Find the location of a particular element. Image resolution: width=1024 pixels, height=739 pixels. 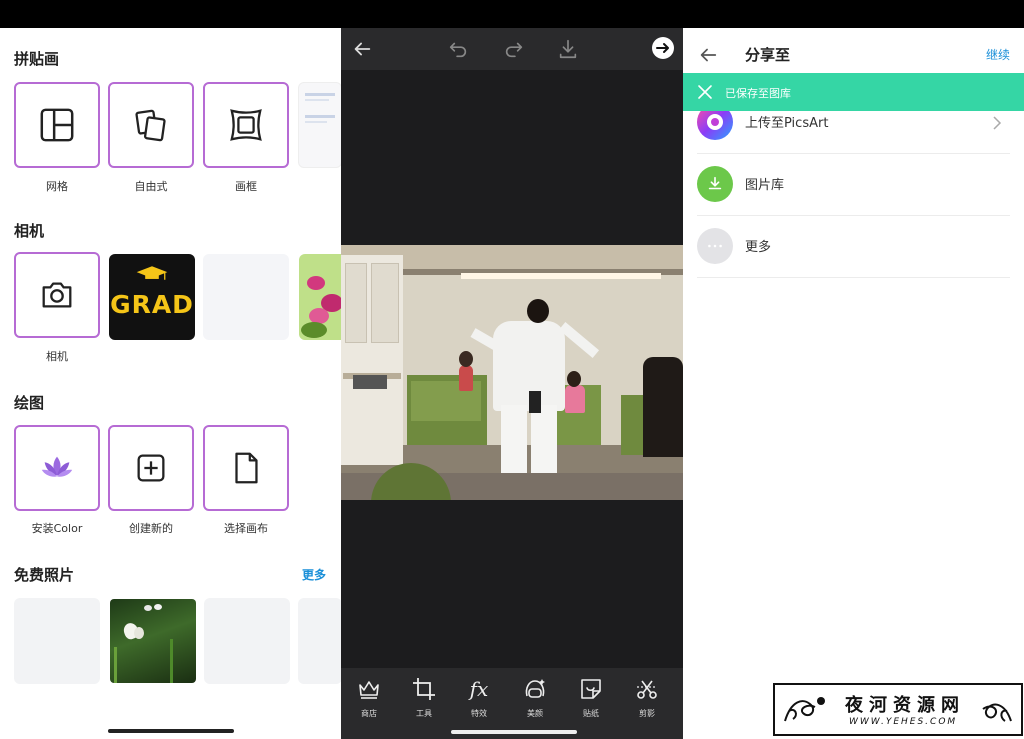

gallery-download-icon is located at coordinates (715, 184).